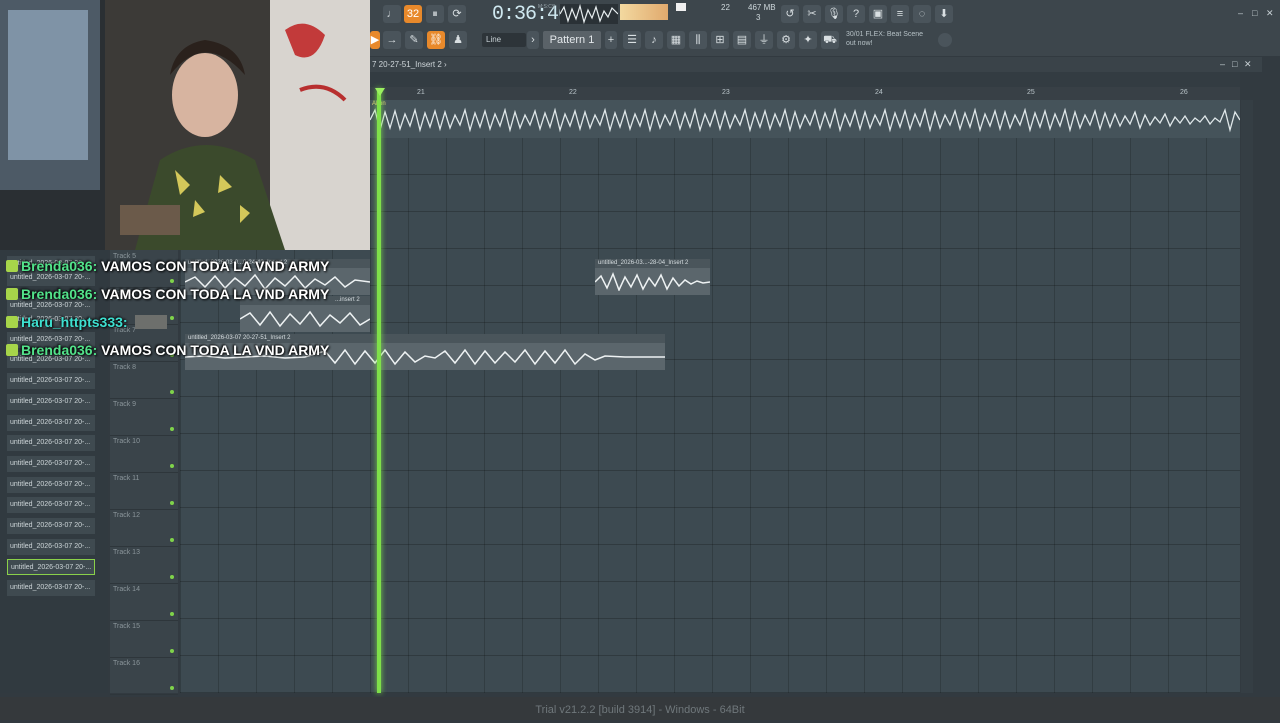  What do you see at coordinates (380, 92) in the screenshot?
I see `playhead-marker` at bounding box center [380, 92].